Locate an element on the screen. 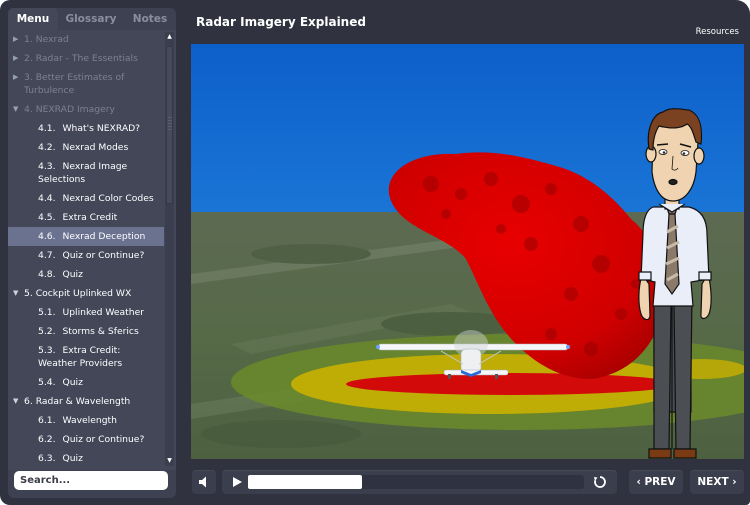  menu-section: ▼ 4. NEXRAD Imagery is located at coordinates (86, 109).